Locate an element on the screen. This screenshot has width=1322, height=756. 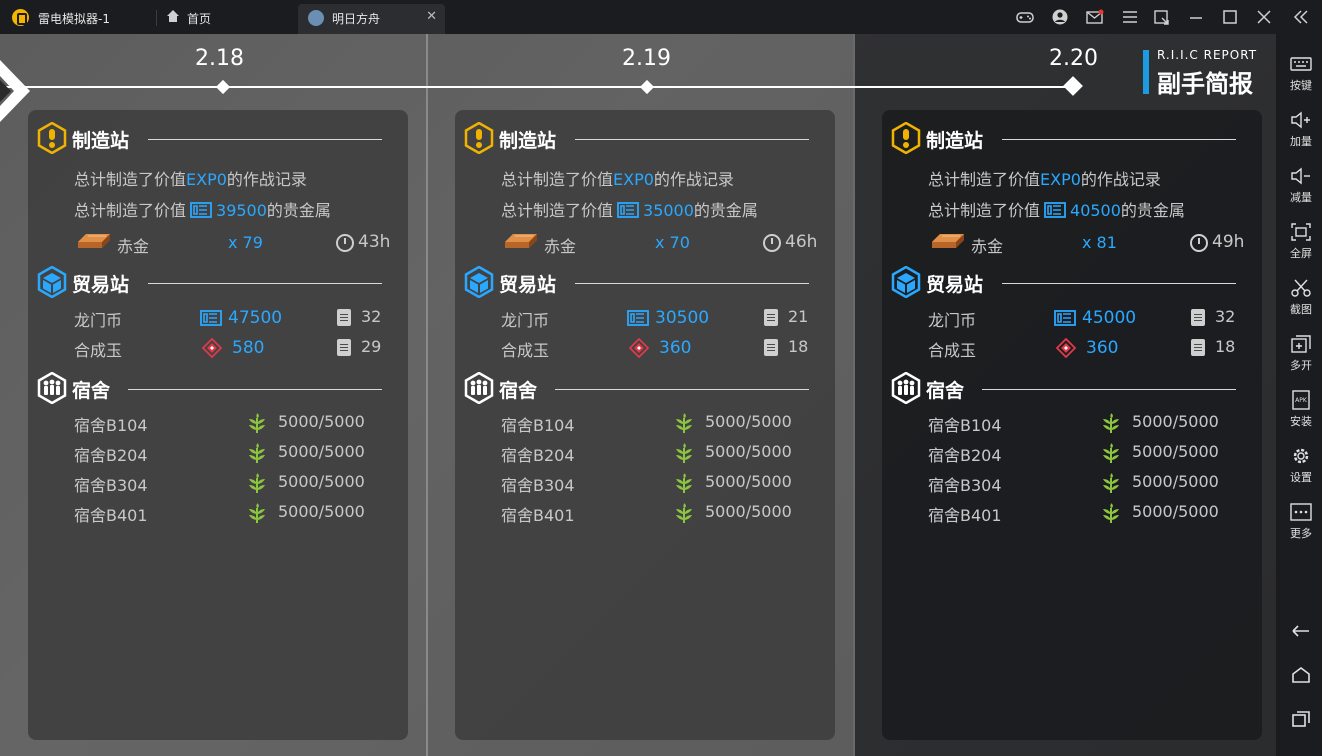
date-label-day2: 2.19 is located at coordinates (646, 58).